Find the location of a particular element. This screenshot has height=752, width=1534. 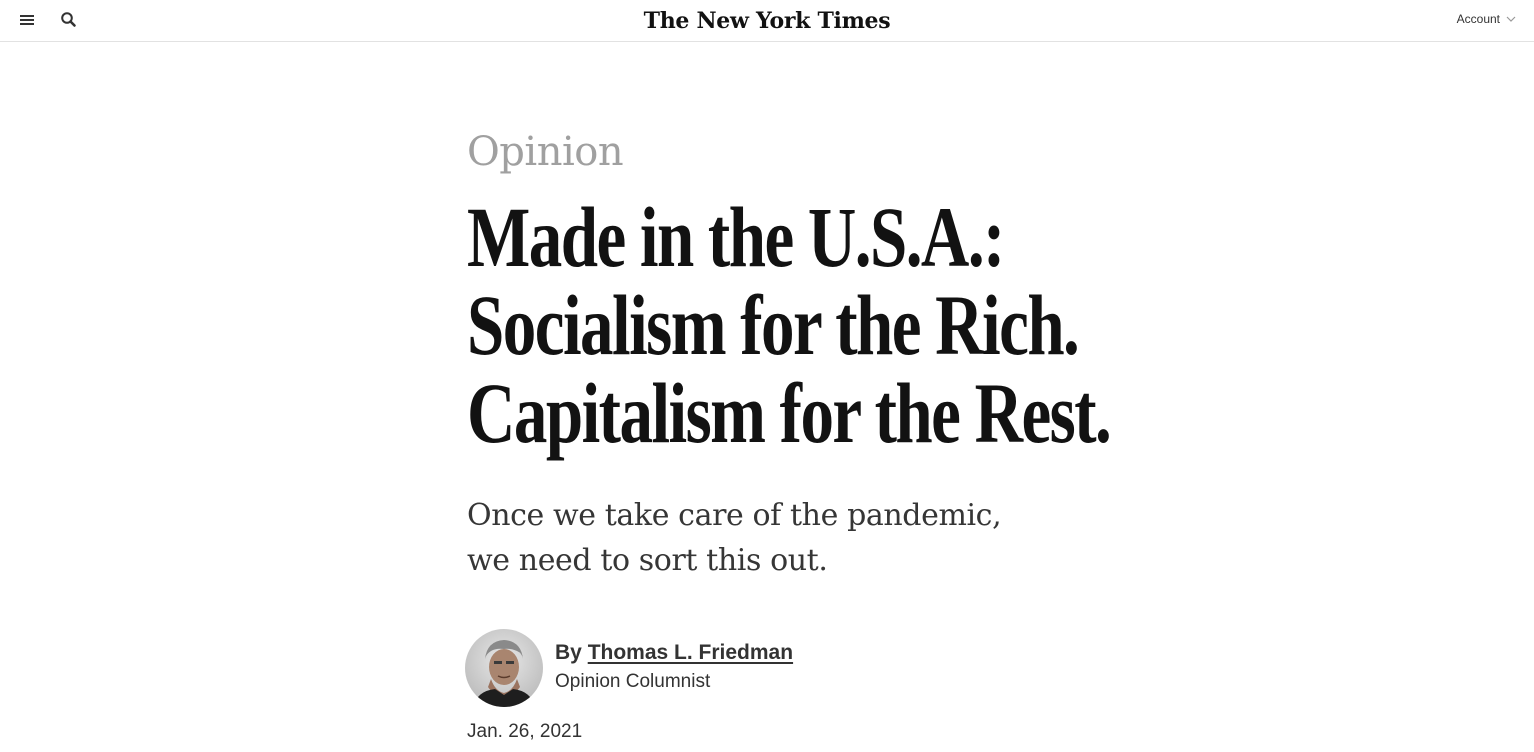

chevron-down-icon is located at coordinates (1511, 19).